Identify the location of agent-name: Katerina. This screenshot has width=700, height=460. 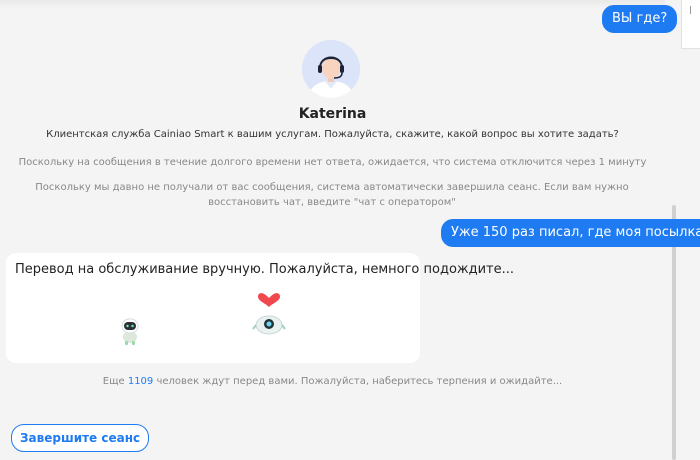
(332, 114).